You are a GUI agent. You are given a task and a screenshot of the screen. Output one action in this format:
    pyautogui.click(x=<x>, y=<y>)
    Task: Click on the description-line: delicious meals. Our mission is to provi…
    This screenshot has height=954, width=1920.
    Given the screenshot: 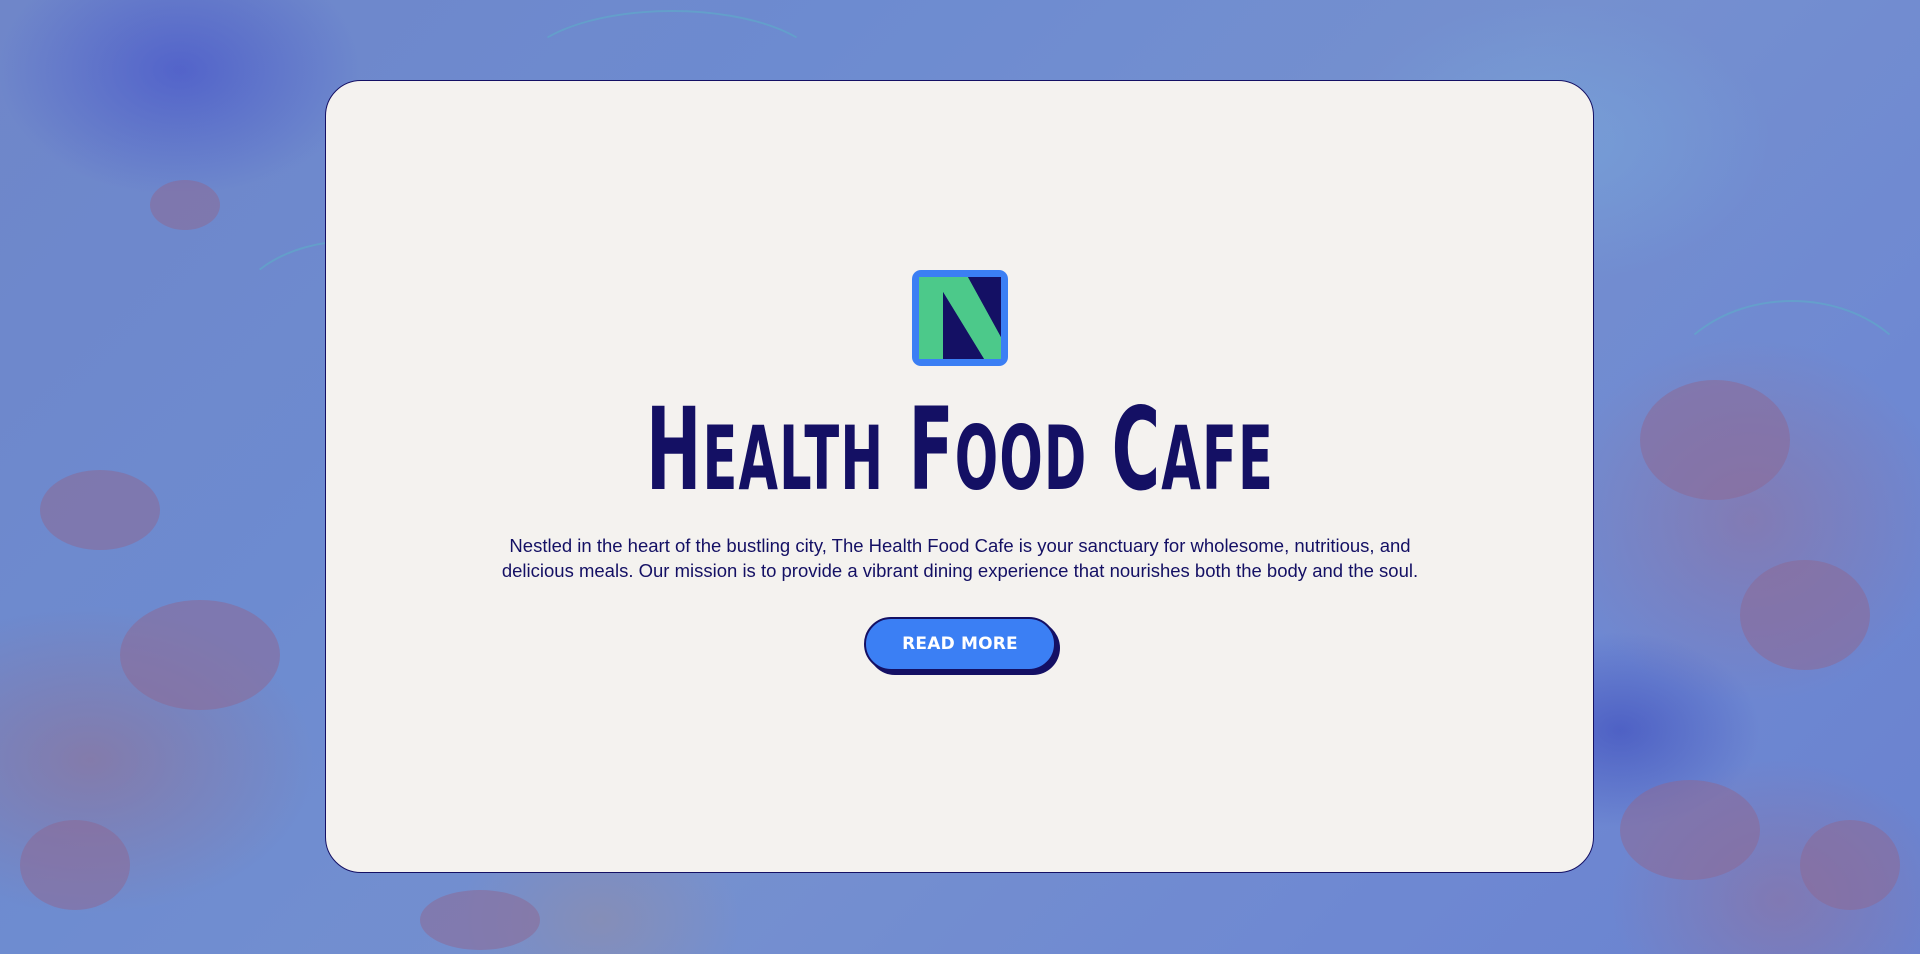 What is the action you would take?
    pyautogui.click(x=960, y=570)
    